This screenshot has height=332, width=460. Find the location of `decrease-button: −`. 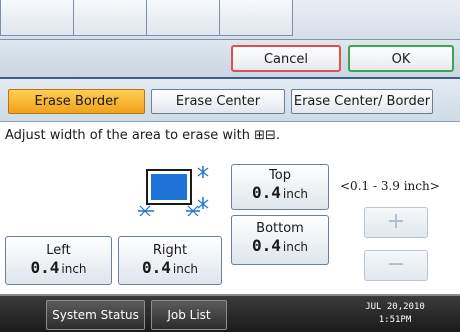

decrease-button: − is located at coordinates (396, 265).